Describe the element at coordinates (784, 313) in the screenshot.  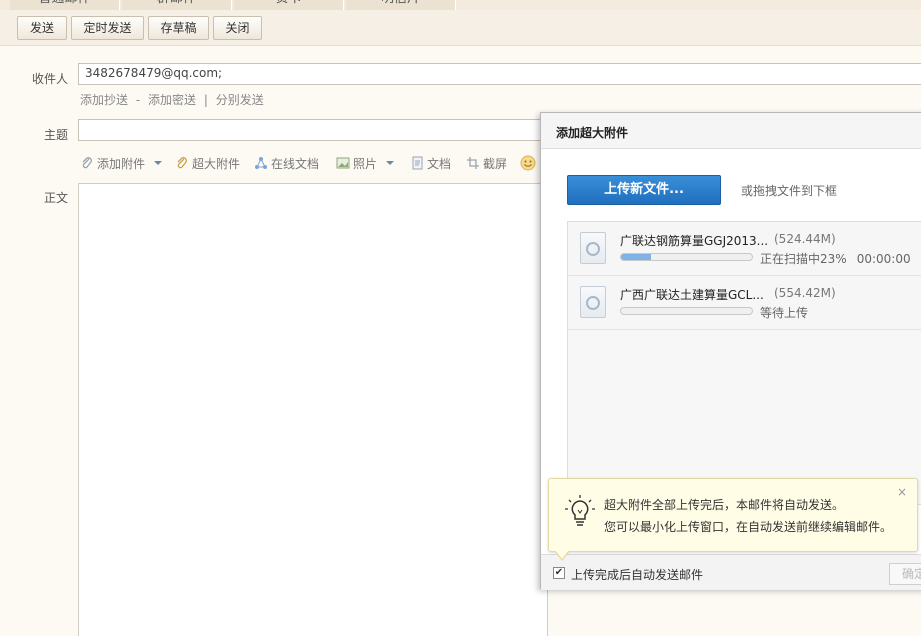
I see `file-status: 等待上传` at that location.